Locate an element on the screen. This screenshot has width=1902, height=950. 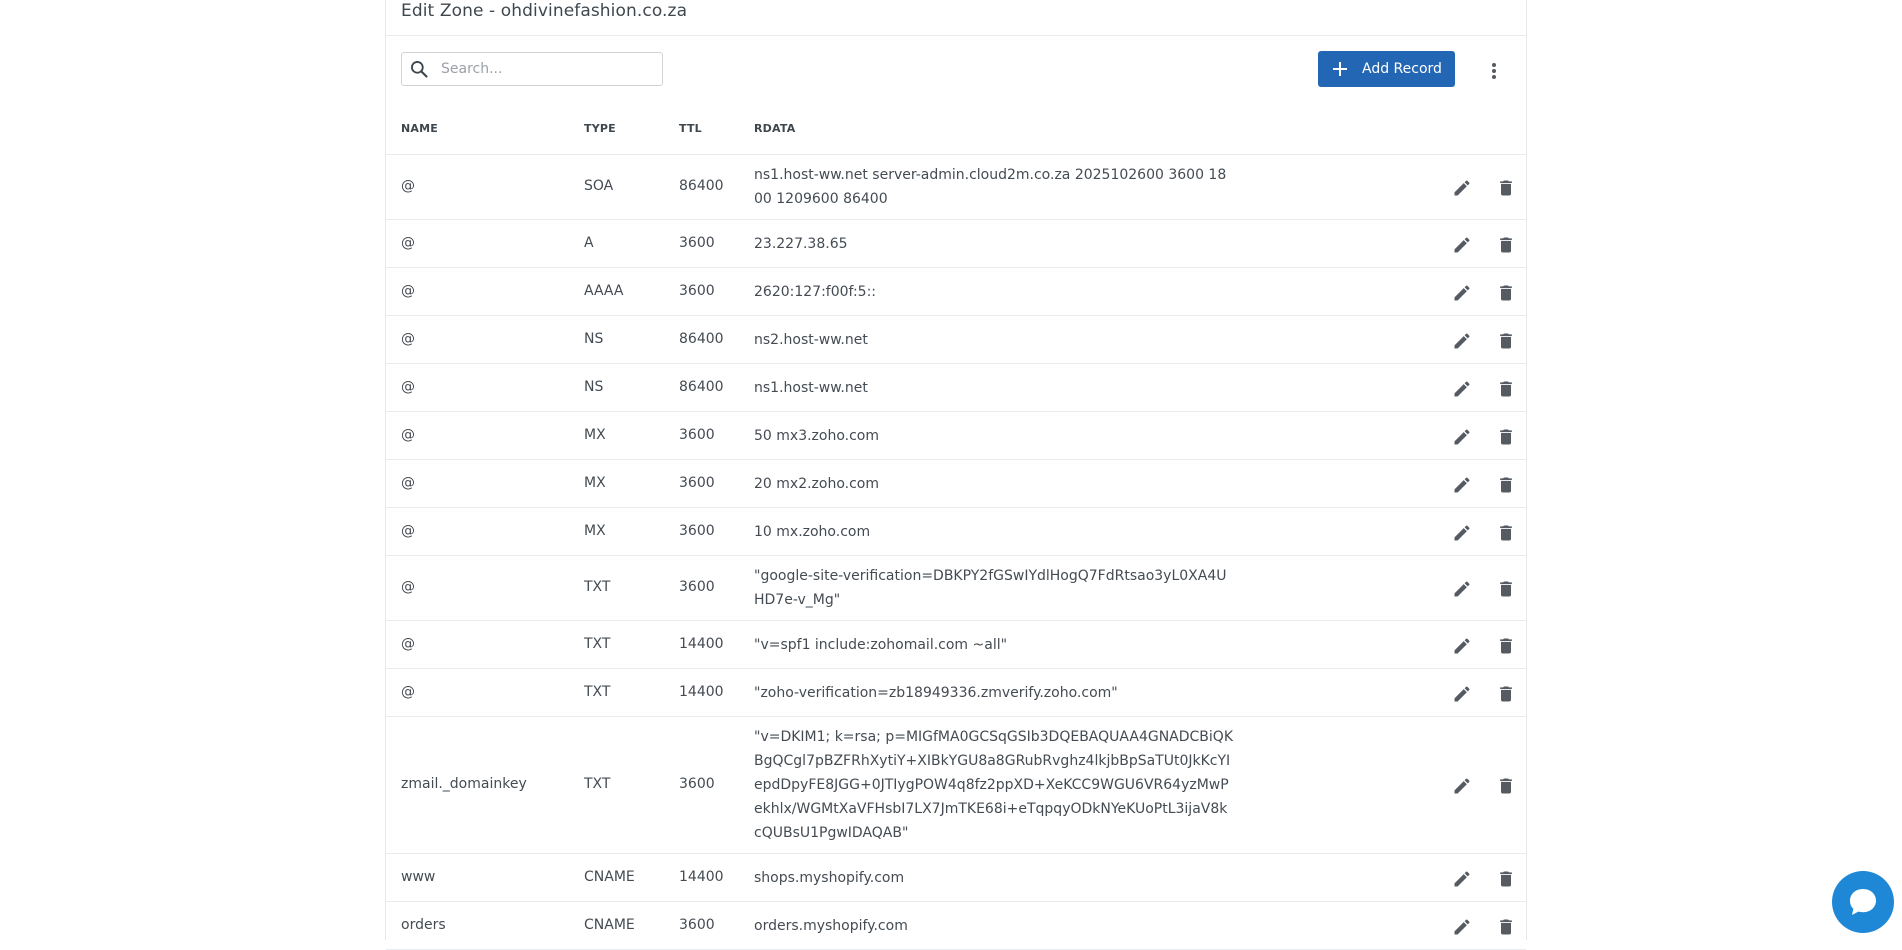
plus-icon is located at coordinates (1340, 69).